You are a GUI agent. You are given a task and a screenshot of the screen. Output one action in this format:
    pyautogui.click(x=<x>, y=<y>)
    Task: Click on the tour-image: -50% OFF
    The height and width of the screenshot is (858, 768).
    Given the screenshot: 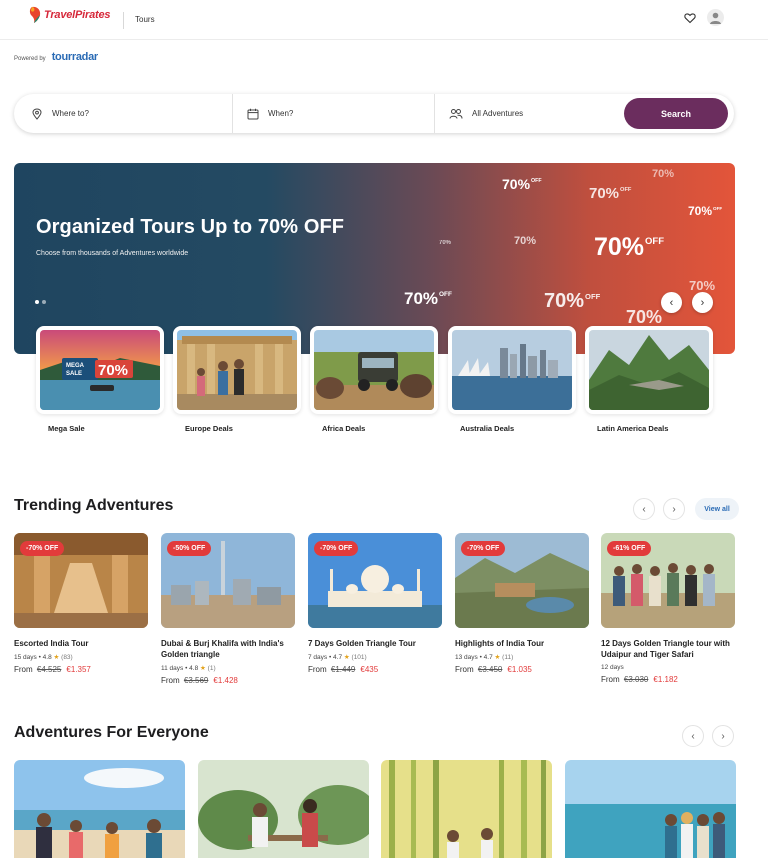 What is the action you would take?
    pyautogui.click(x=228, y=580)
    